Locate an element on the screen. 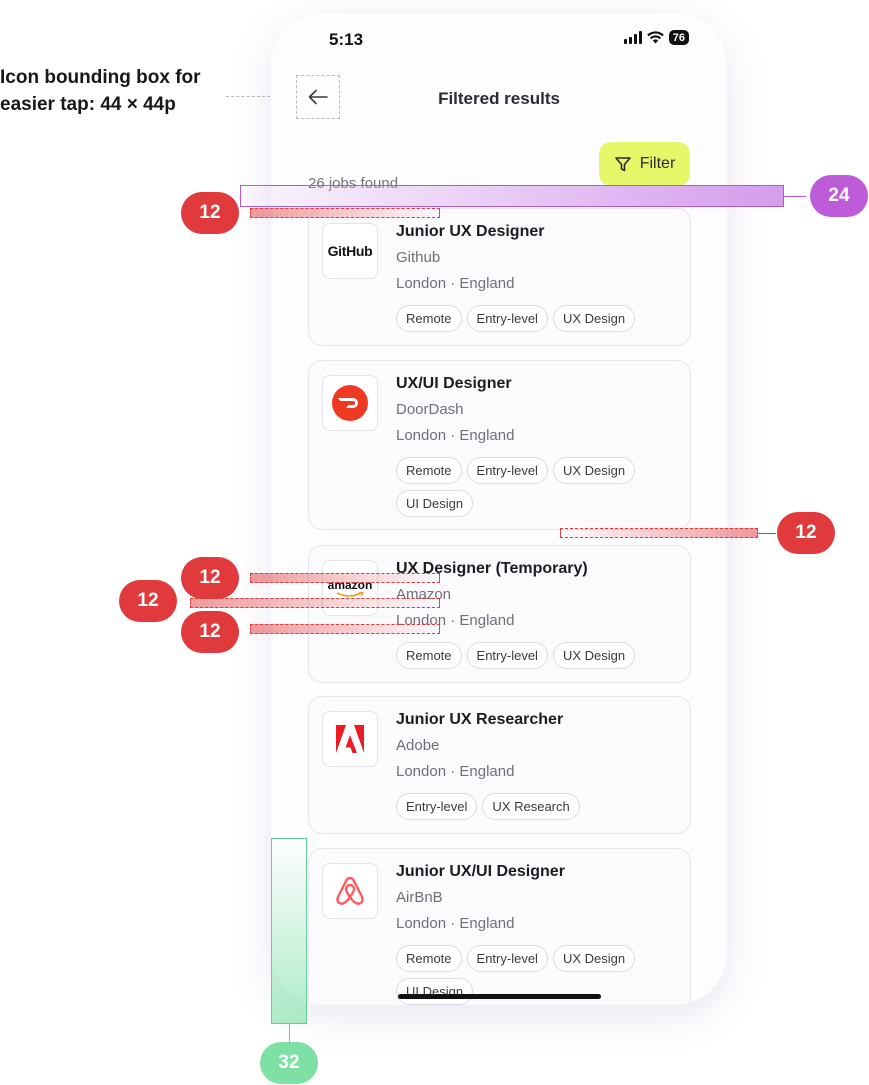  github-logo-text: GitHub is located at coordinates (350, 251).